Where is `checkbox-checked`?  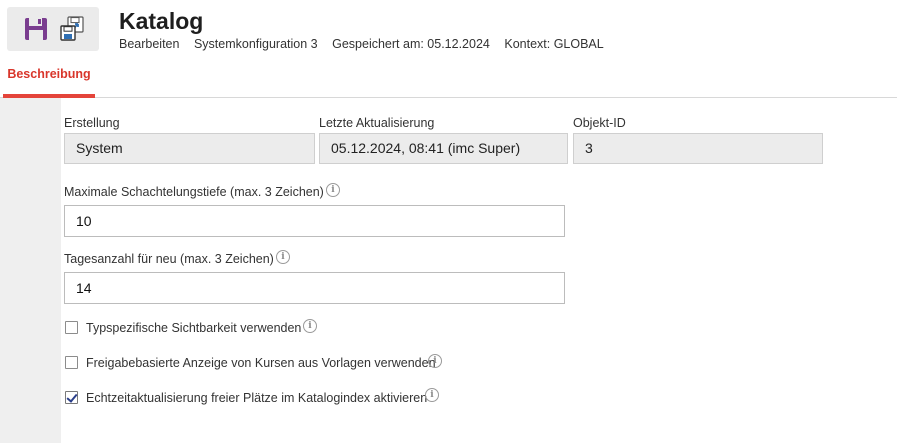
checkbox-checked is located at coordinates (71, 397).